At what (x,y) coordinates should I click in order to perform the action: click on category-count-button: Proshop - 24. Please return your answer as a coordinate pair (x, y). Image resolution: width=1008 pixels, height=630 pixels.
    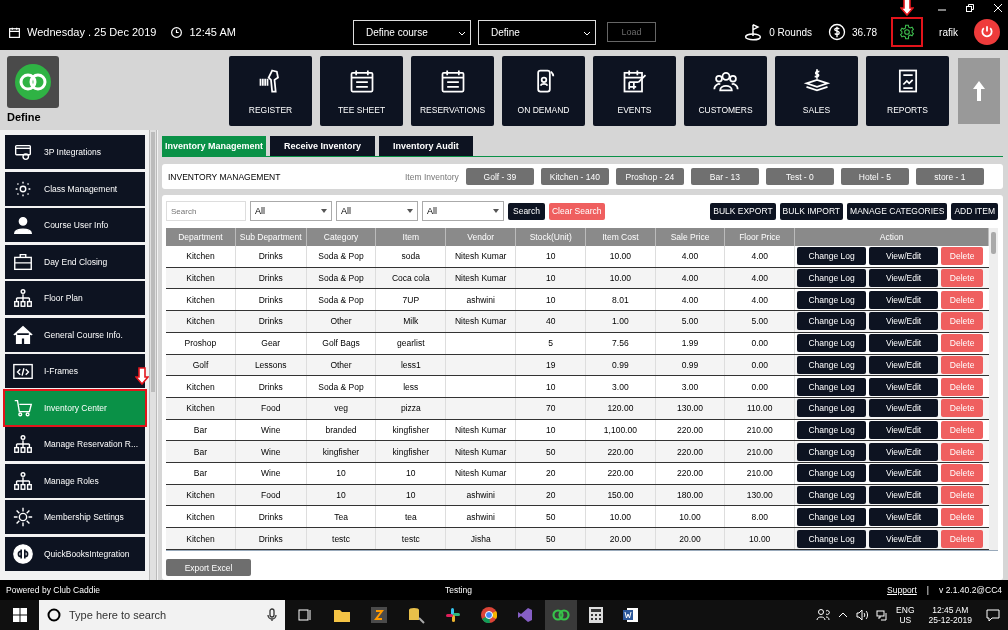
    Looking at the image, I should click on (649, 176).